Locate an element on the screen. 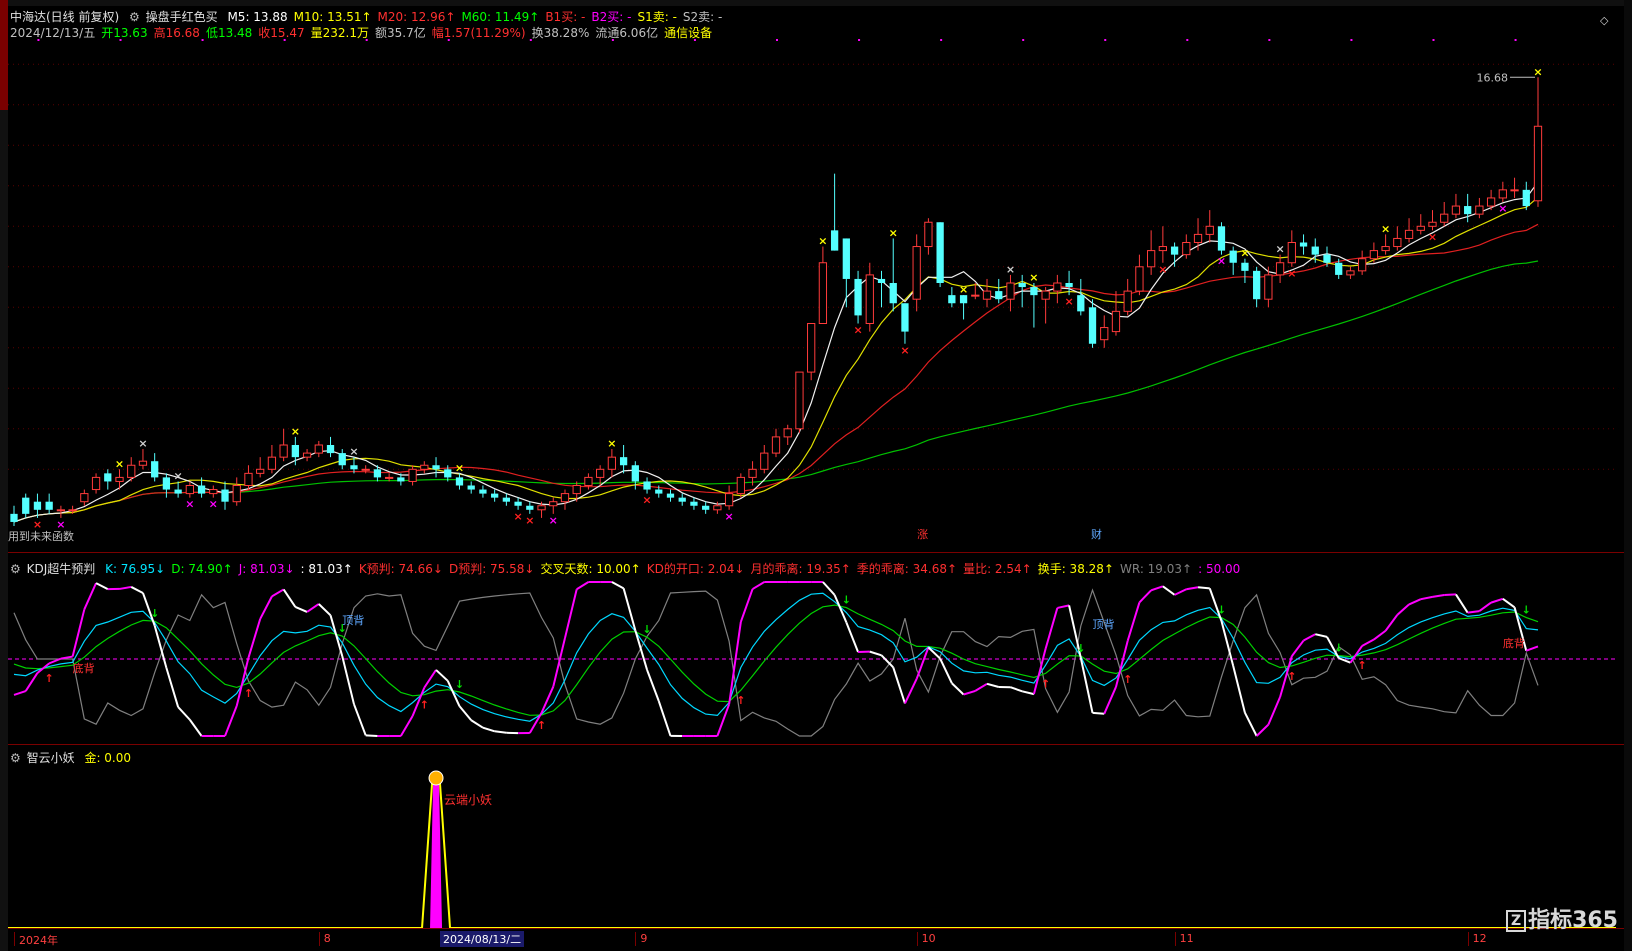  watermark-logo-icon: Z is located at coordinates (1516, 921).